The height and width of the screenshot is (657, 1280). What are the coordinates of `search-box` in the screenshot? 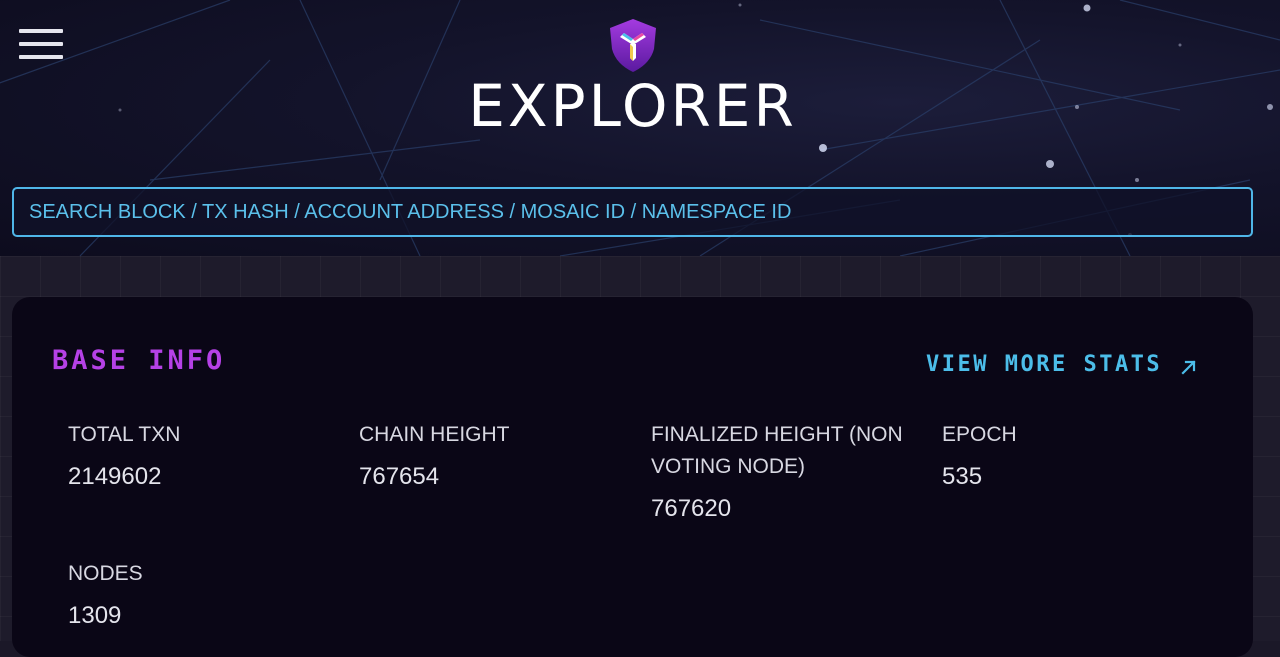 It's located at (632, 212).